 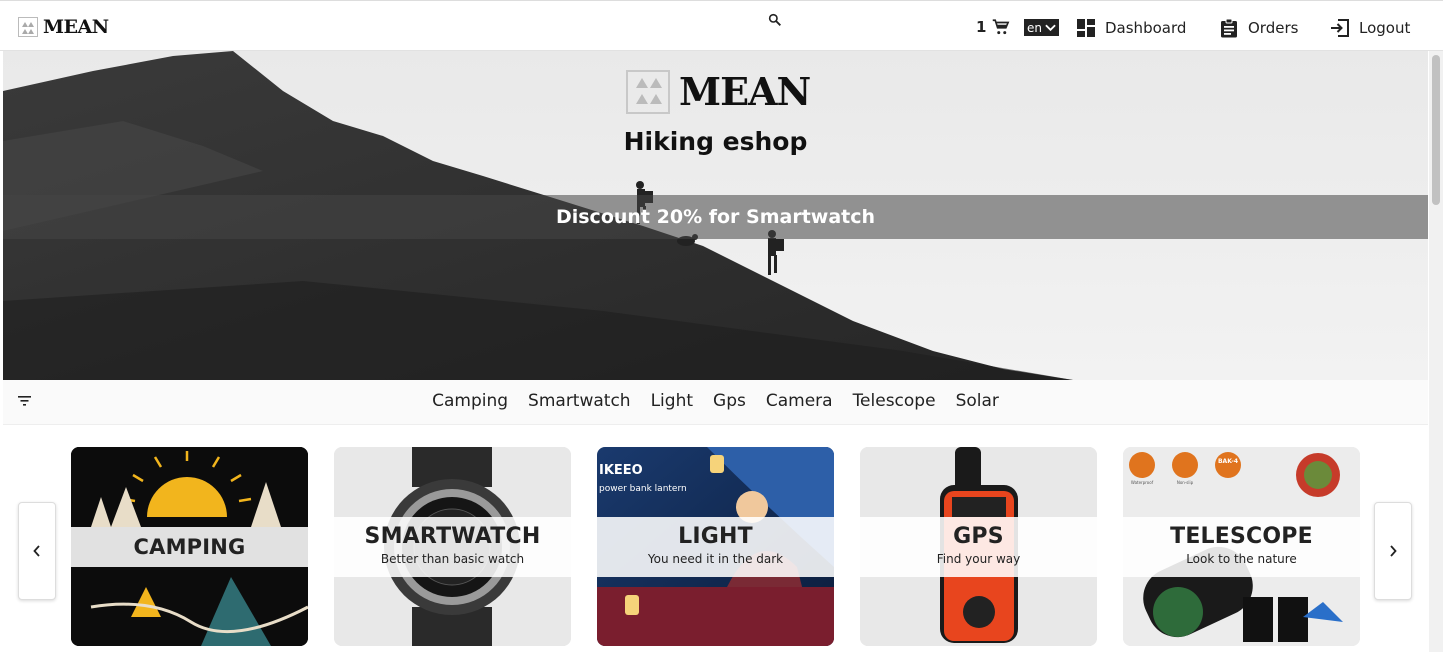 What do you see at coordinates (977, 401) in the screenshot?
I see `category-solar: Solar` at bounding box center [977, 401].